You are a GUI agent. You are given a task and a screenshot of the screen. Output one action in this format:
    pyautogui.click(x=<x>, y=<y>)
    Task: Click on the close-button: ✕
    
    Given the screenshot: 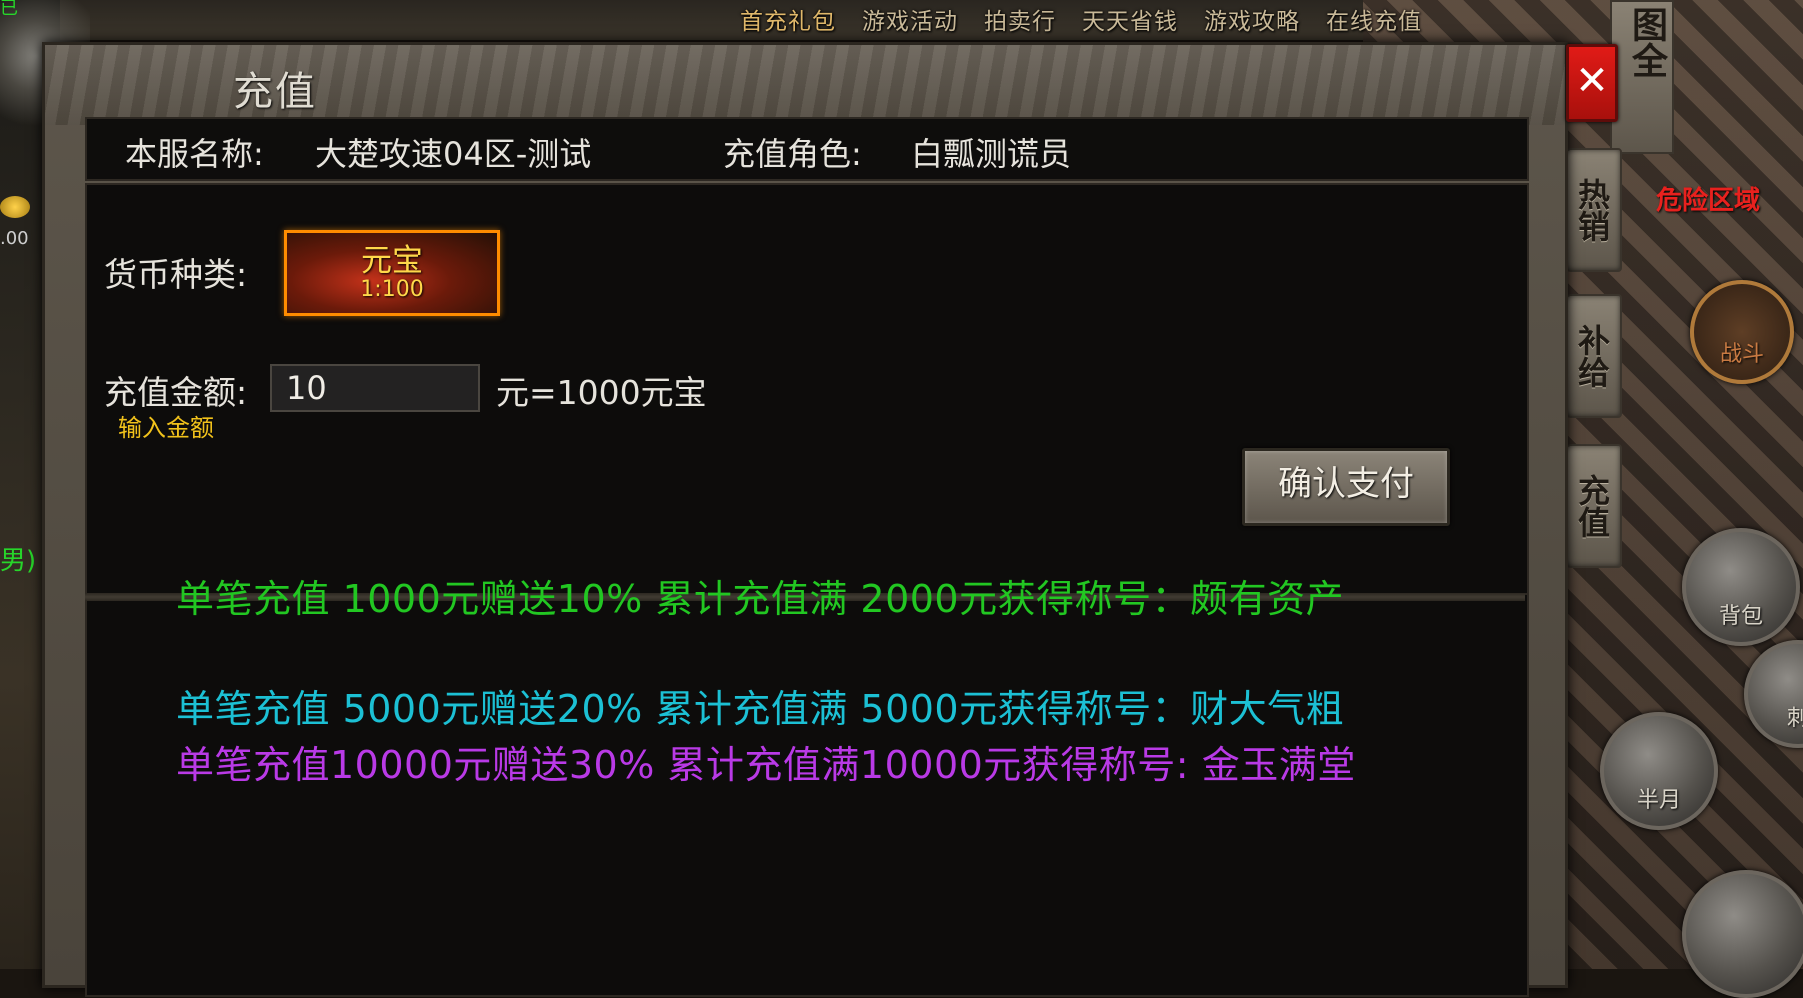 What is the action you would take?
    pyautogui.click(x=1592, y=83)
    